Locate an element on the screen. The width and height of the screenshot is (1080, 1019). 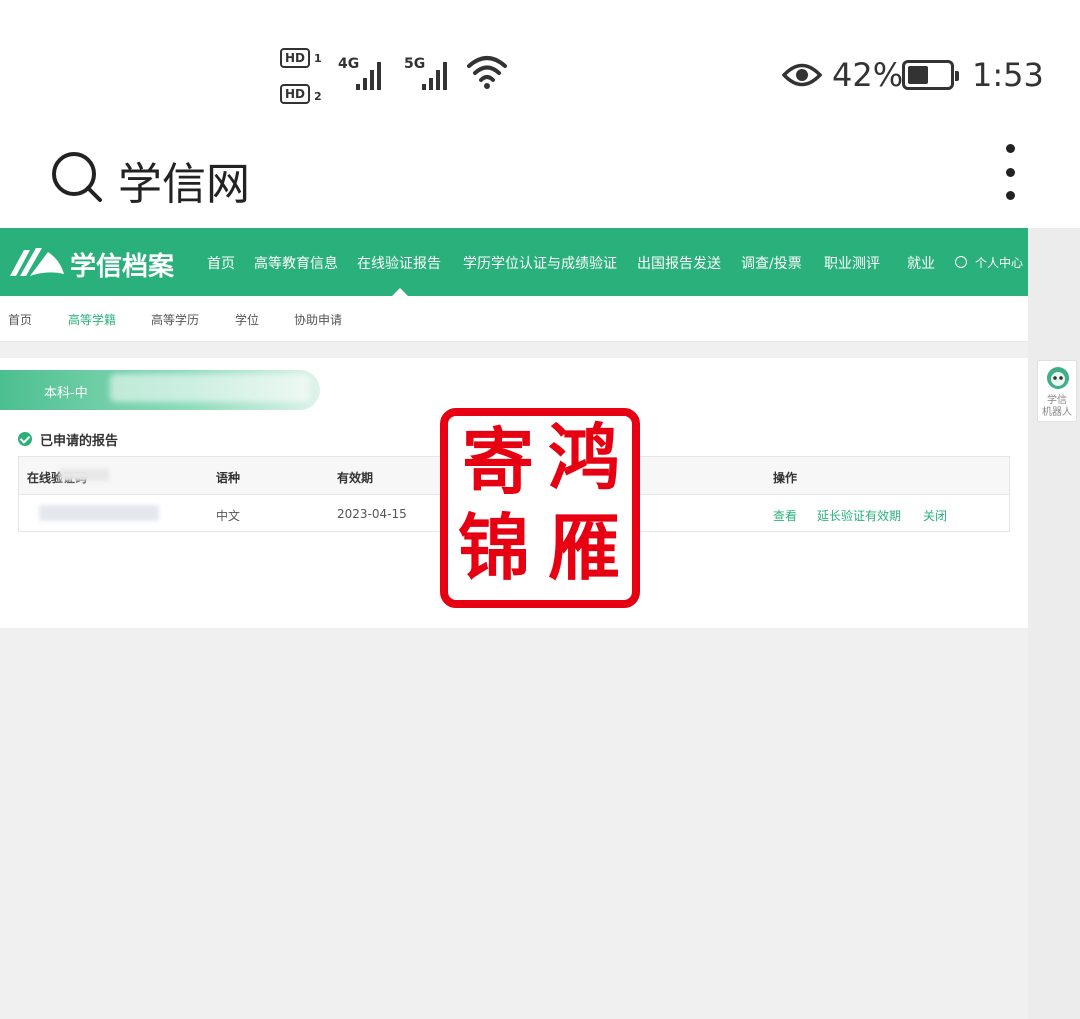
battery-percent: 42% is located at coordinates (868, 75).